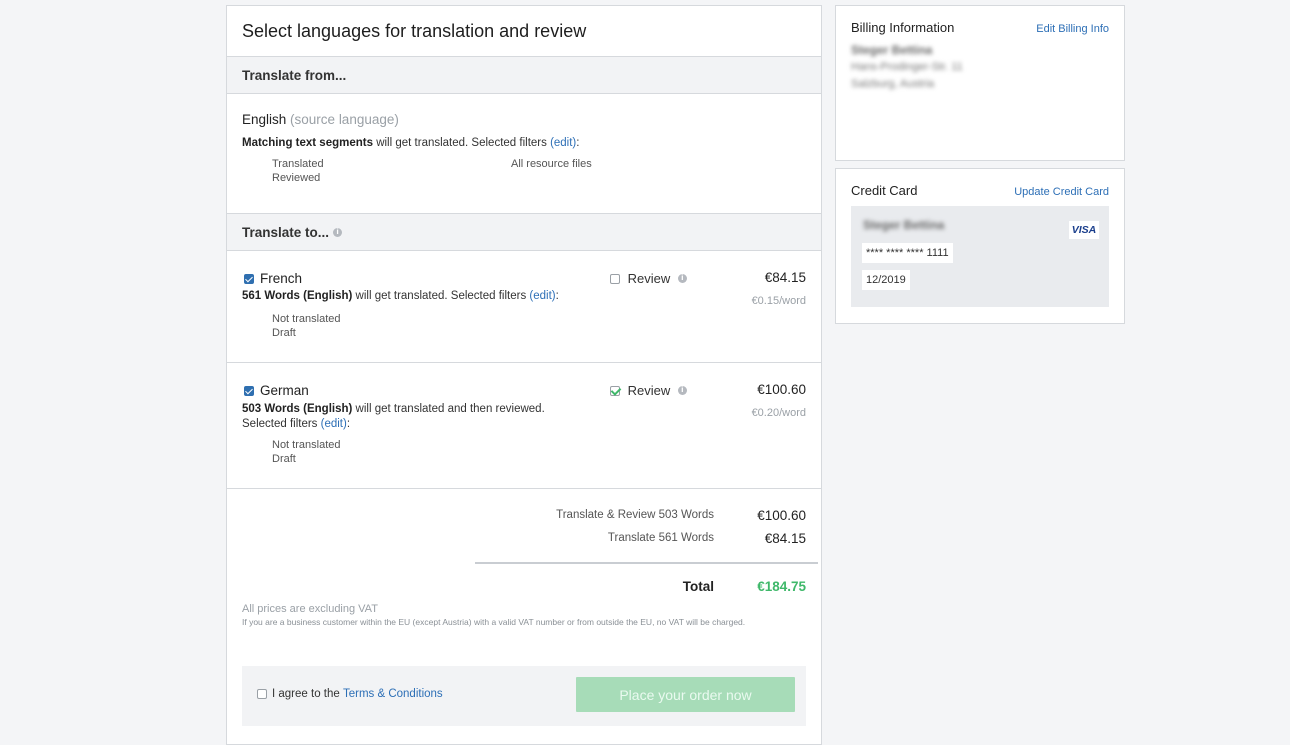 This screenshot has width=1290, height=745. I want to click on source-filters: Translated Reviewed All resource files, so click(524, 171).